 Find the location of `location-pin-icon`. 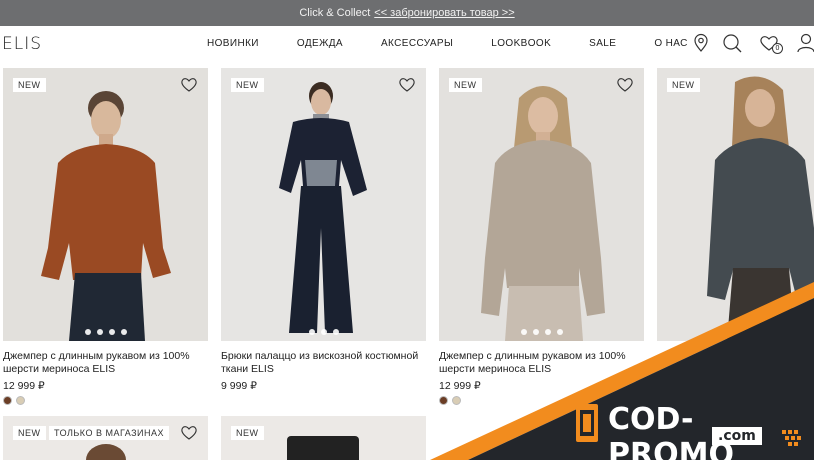

location-pin-icon is located at coordinates (701, 43).